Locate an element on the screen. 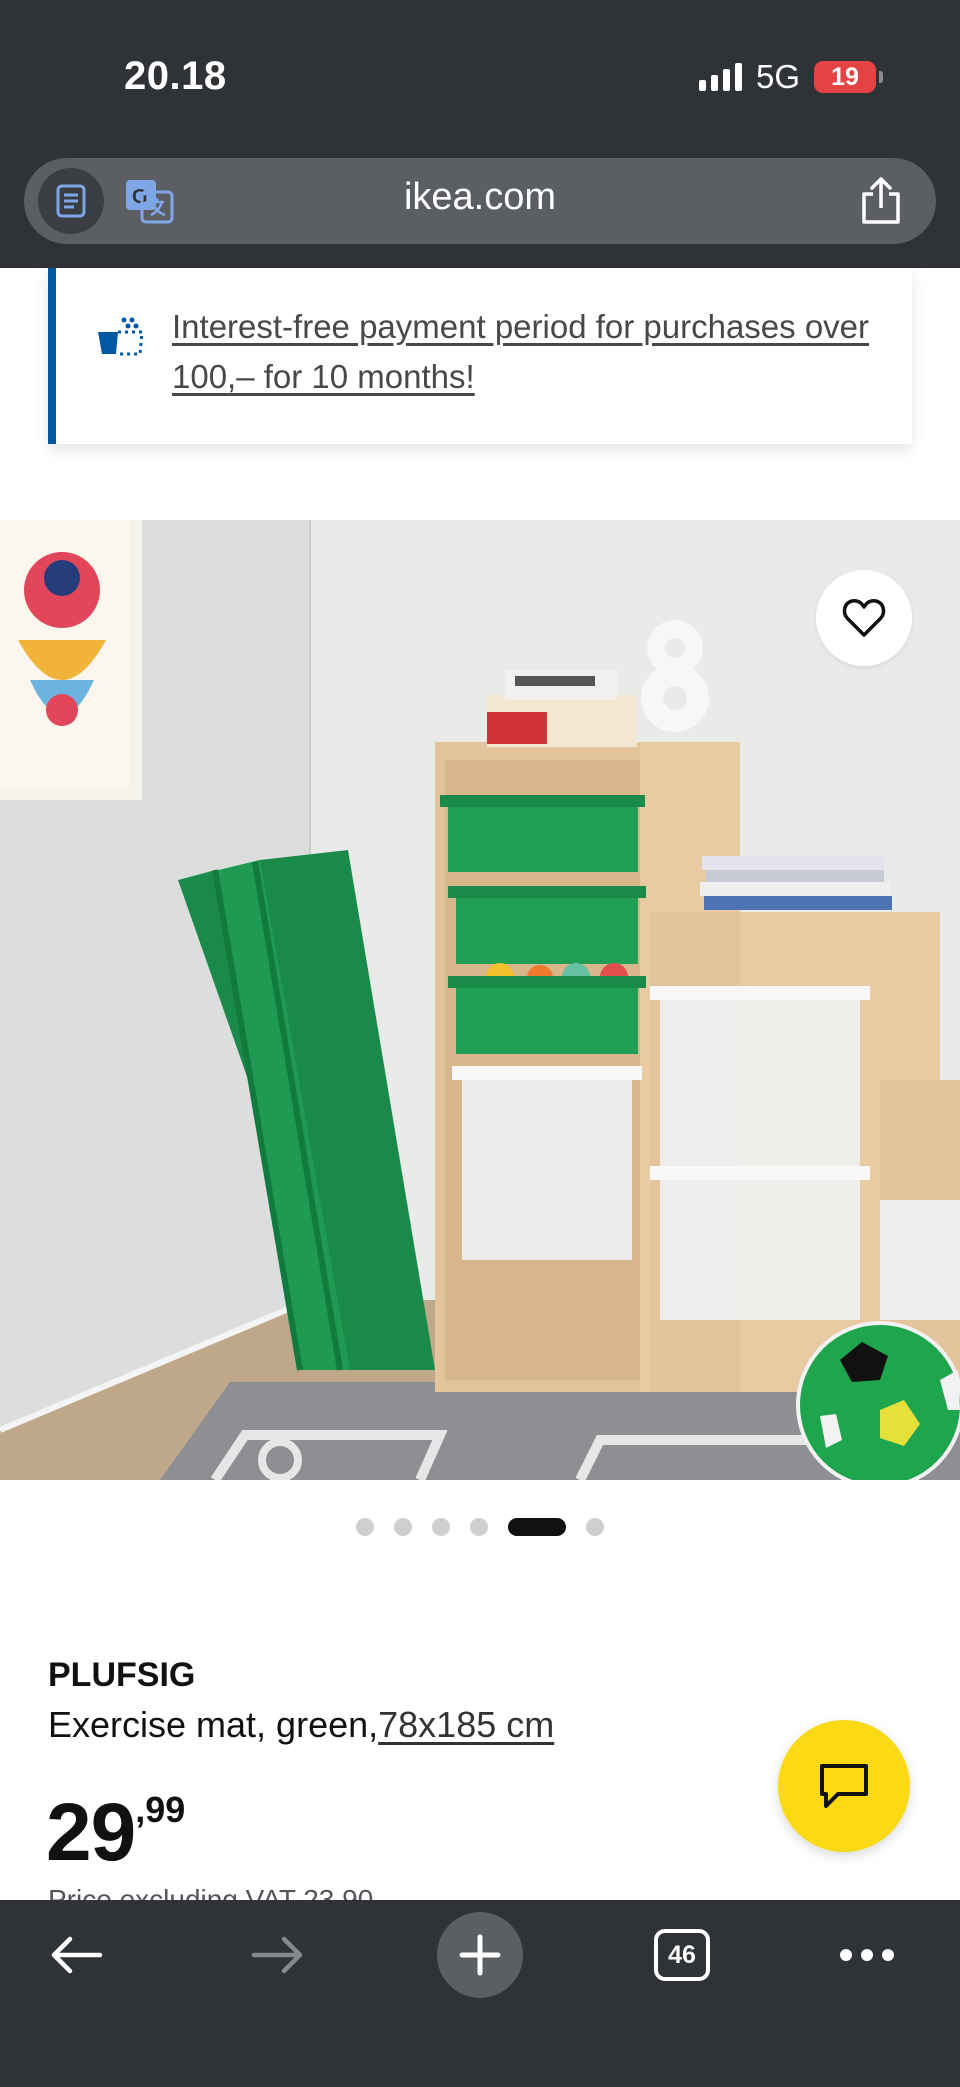 The height and width of the screenshot is (2087, 960). more-button is located at coordinates (867, 1955).